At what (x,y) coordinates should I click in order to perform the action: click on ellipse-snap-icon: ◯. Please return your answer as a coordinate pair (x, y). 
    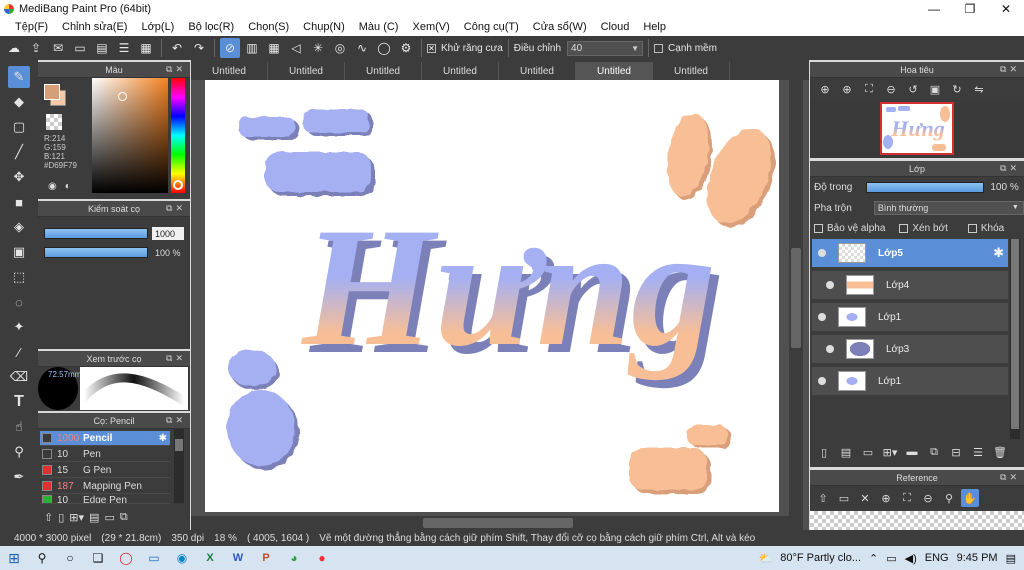
    Looking at the image, I should click on (384, 48).